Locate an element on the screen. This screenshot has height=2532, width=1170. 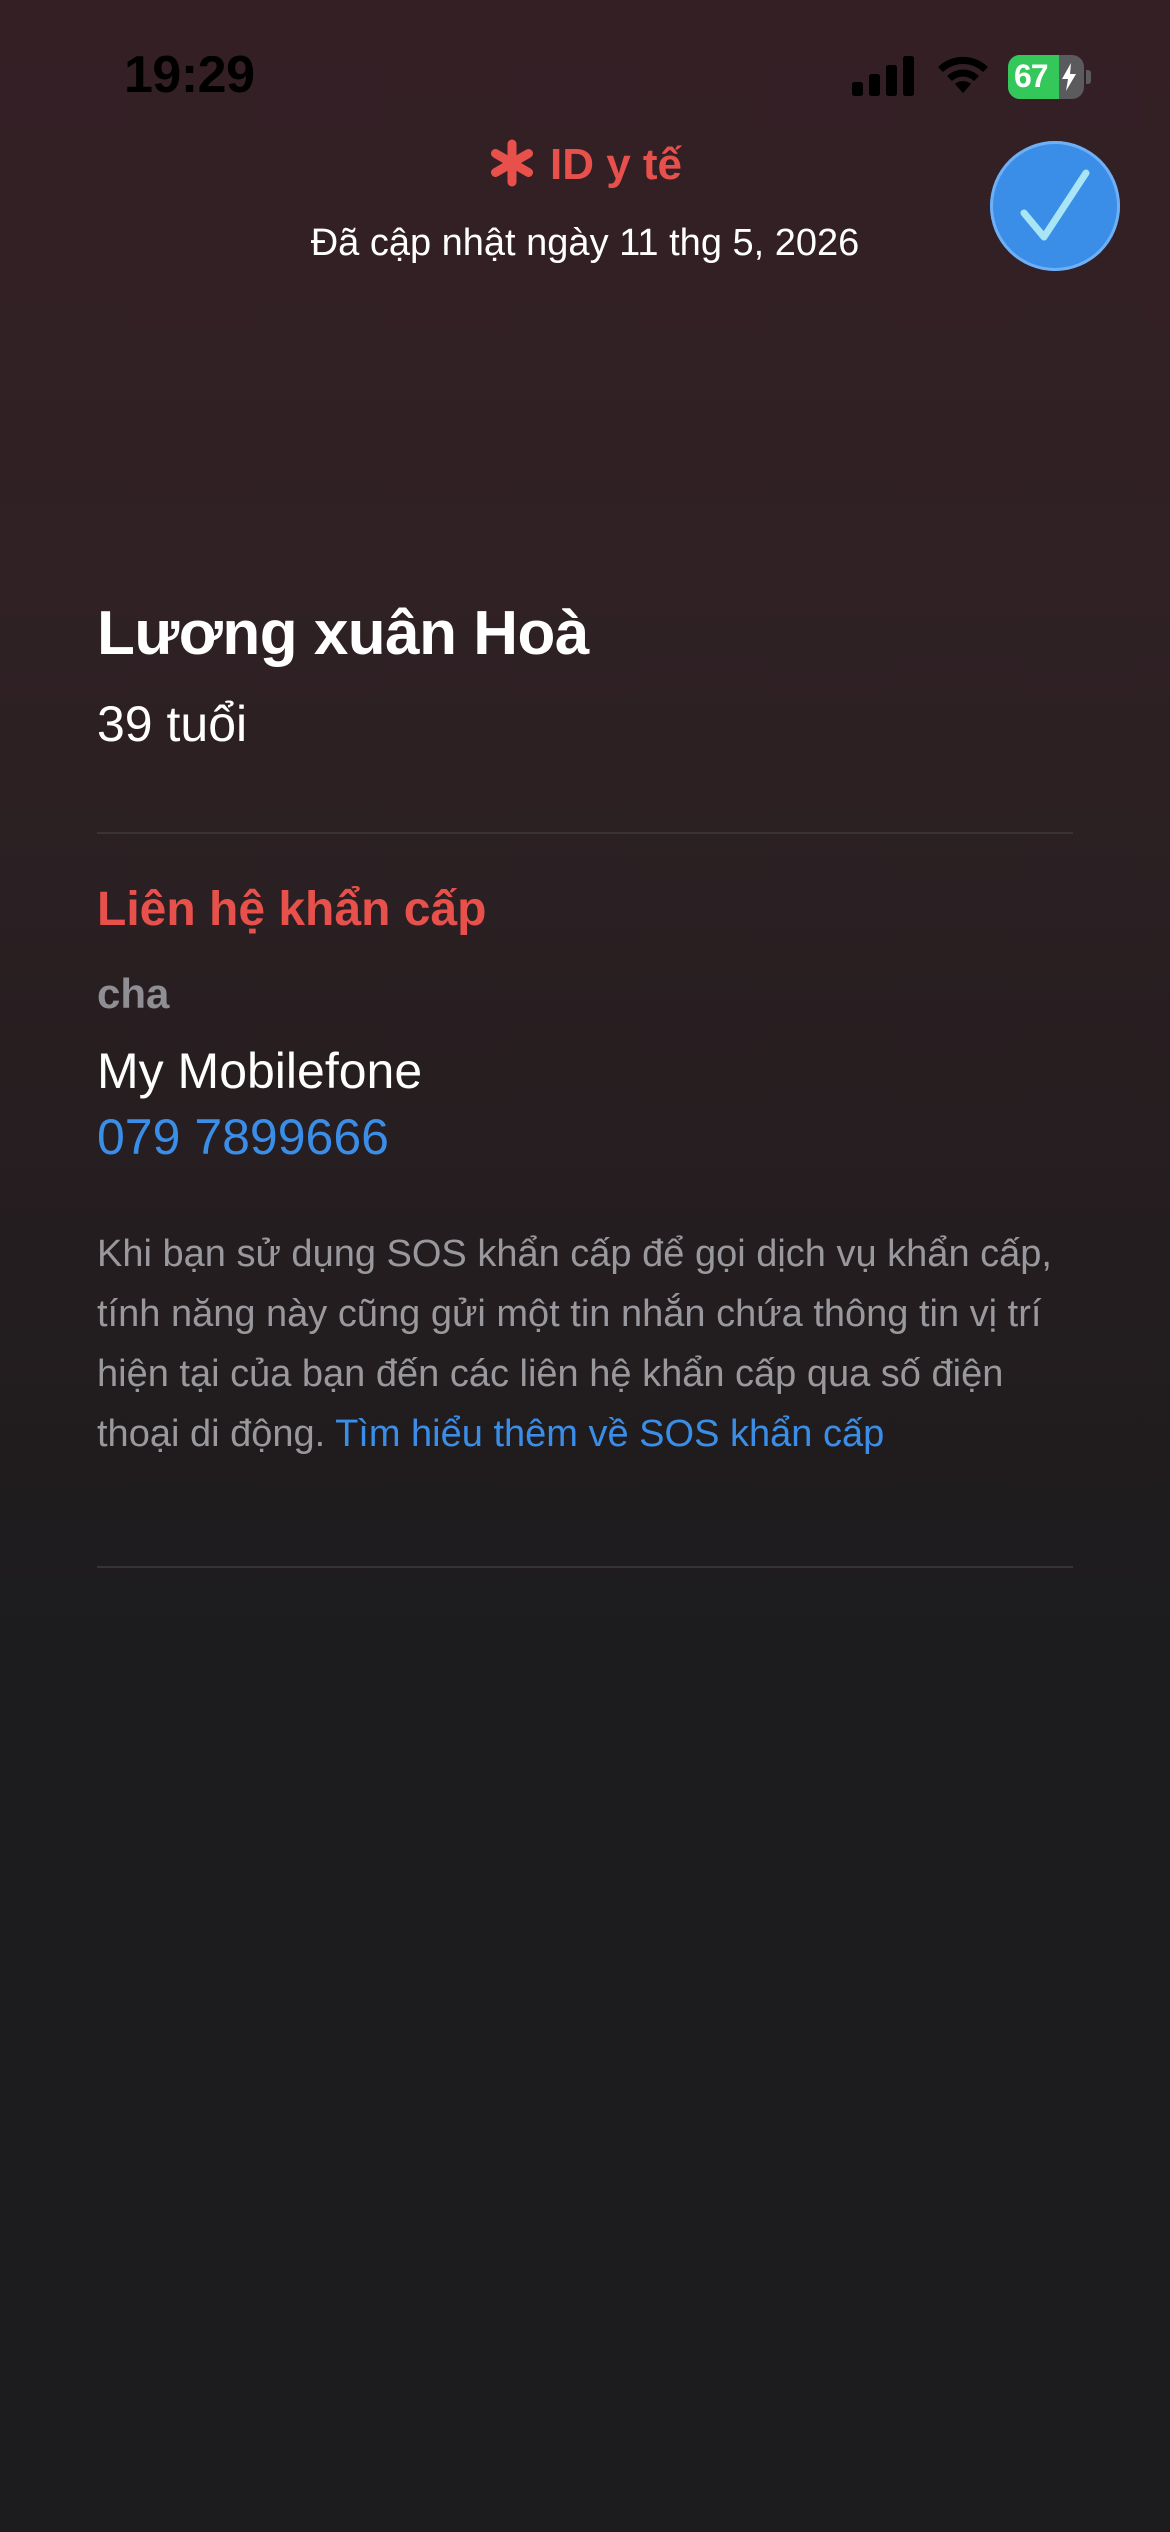
emergency-contacts-title: Liên hệ khẩn cấp is located at coordinates (292, 909).